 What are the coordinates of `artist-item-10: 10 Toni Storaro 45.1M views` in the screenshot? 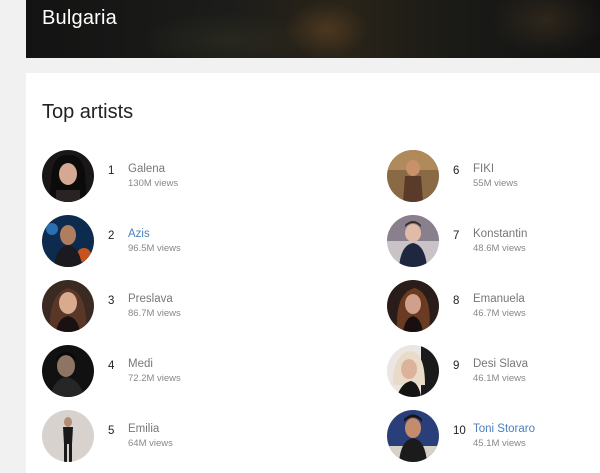 It's located at (487, 436).